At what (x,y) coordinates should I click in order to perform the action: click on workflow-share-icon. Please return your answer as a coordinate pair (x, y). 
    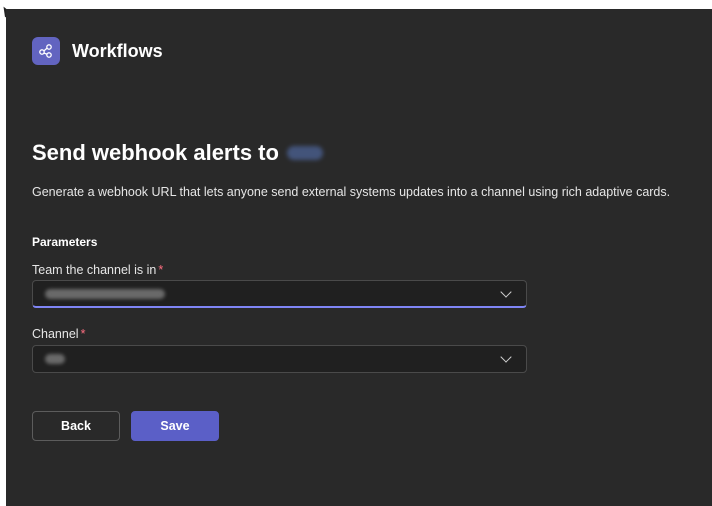
    Looking at the image, I should click on (46, 51).